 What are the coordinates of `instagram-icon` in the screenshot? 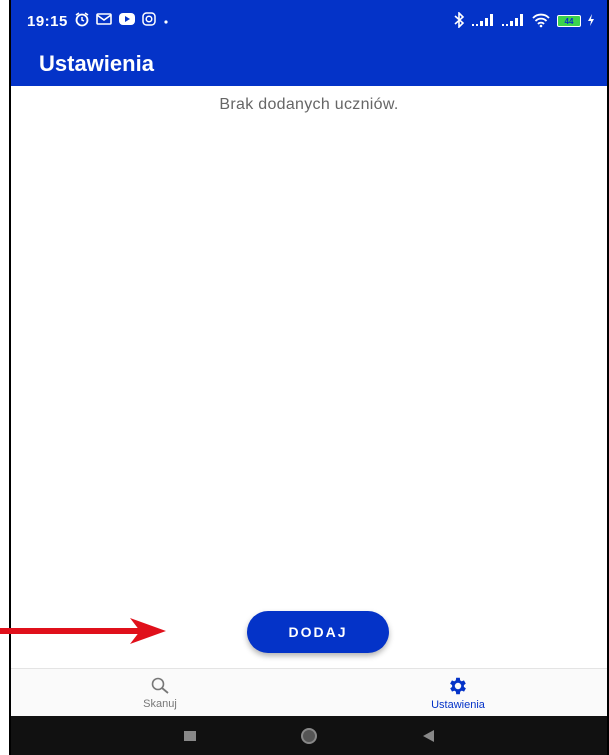 It's located at (149, 21).